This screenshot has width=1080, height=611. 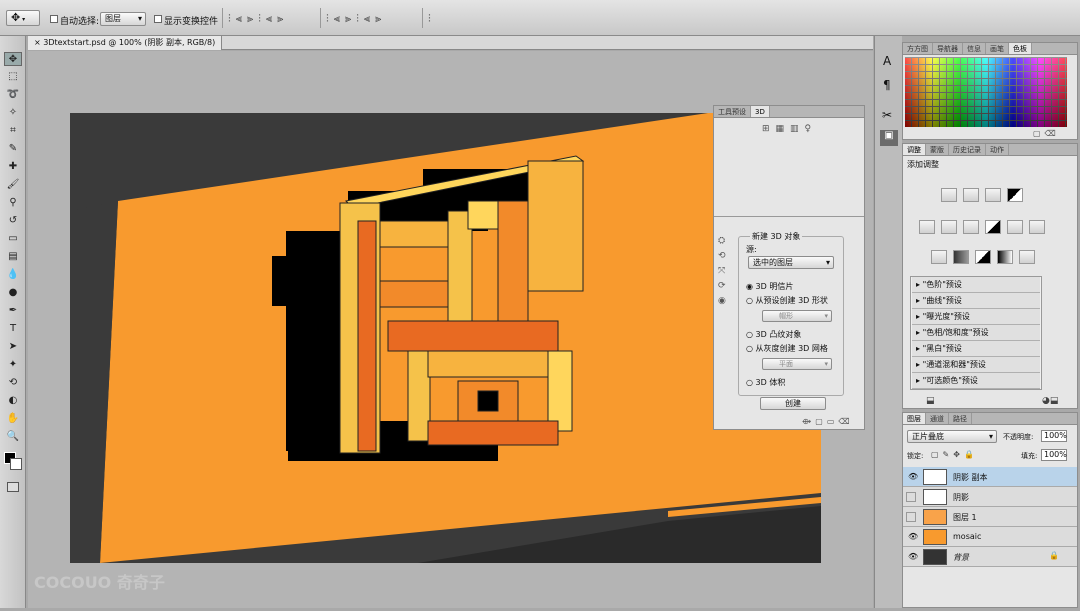 I want to click on tab-paths: 路径, so click(x=960, y=418).